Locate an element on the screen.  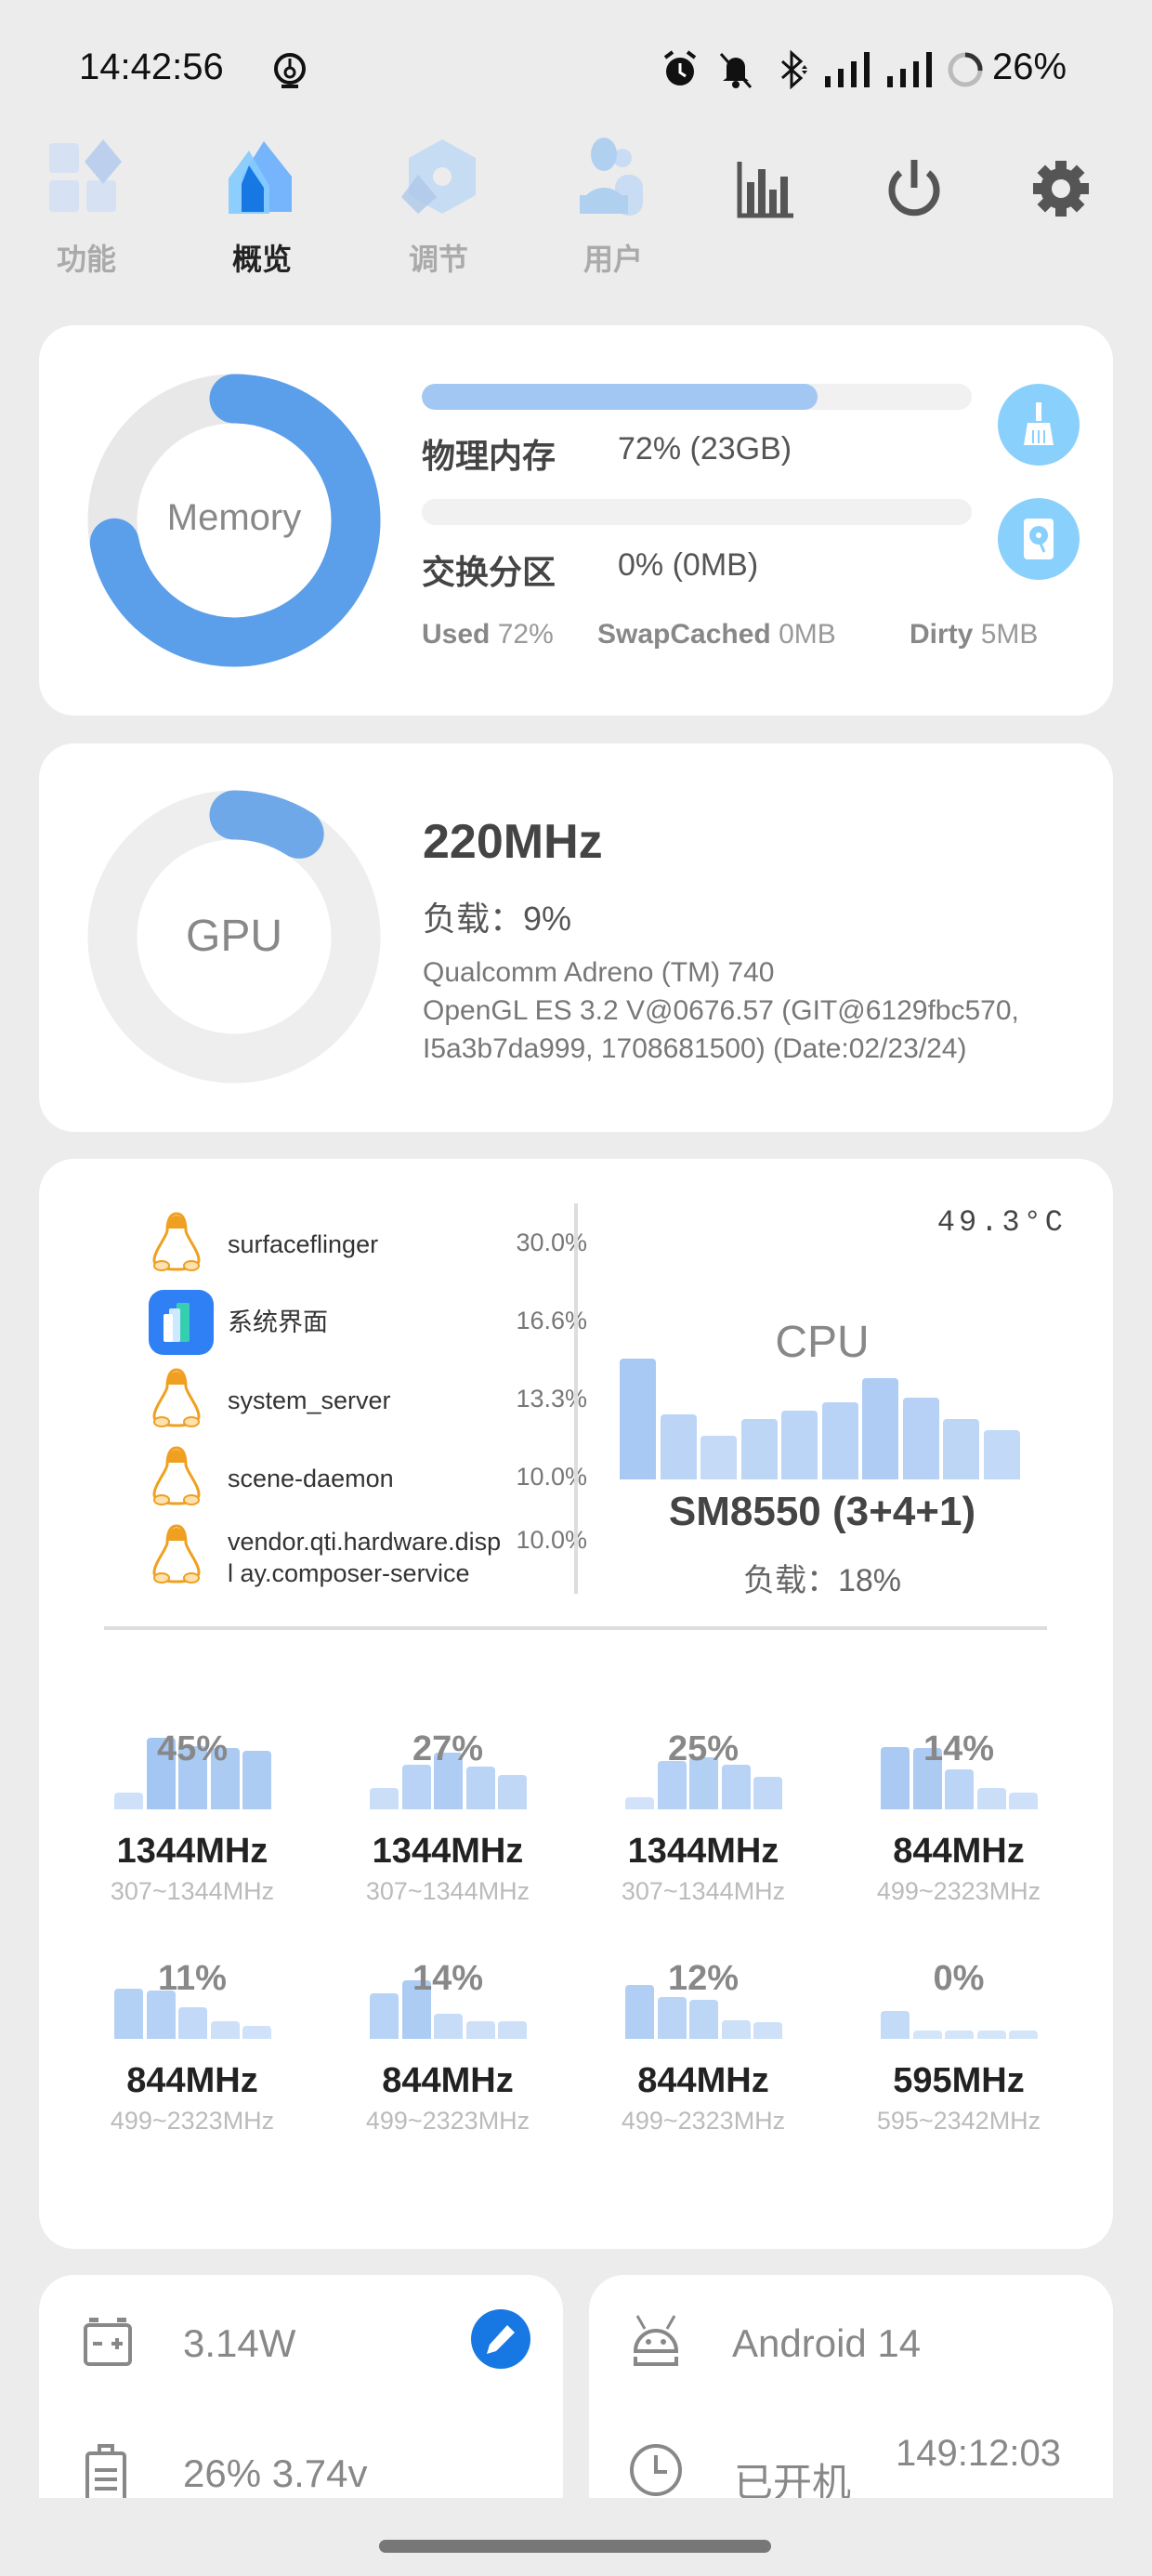
broom-icon is located at coordinates (1039, 423).